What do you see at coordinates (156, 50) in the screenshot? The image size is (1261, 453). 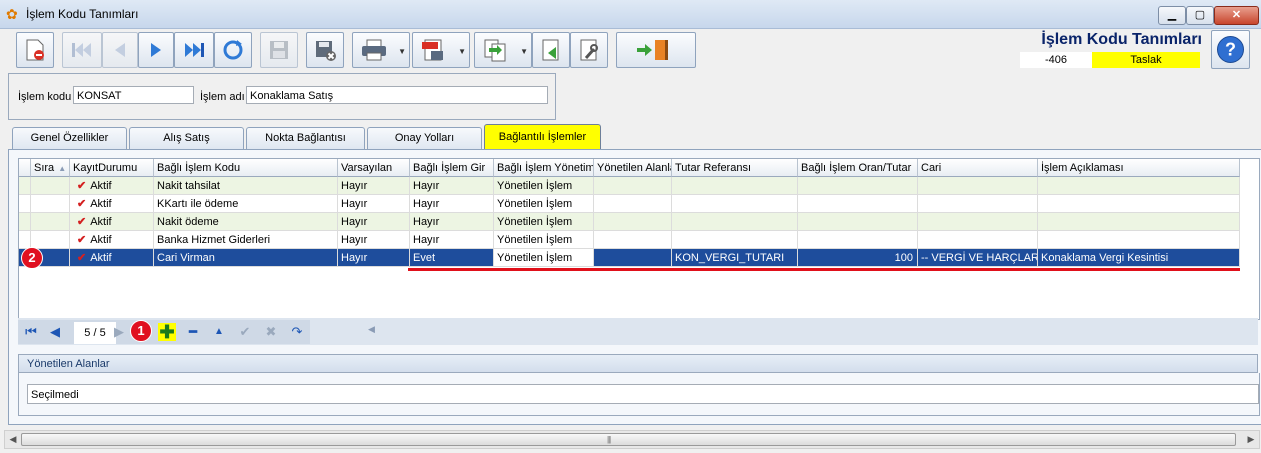 I see `next-record-button` at bounding box center [156, 50].